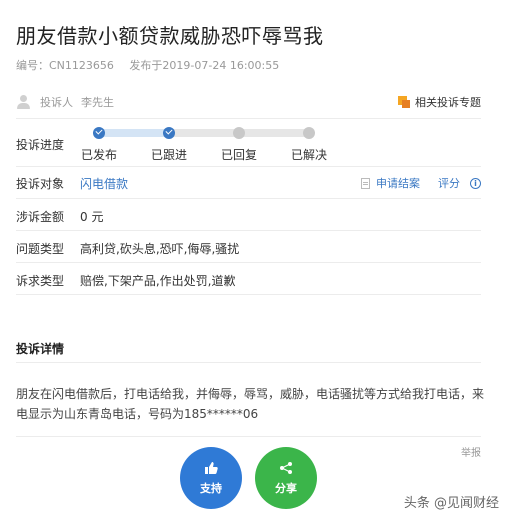 Image resolution: width=507 pixels, height=520 pixels. Describe the element at coordinates (169, 155) in the screenshot. I see `progress-step-label: 已跟进` at that location.